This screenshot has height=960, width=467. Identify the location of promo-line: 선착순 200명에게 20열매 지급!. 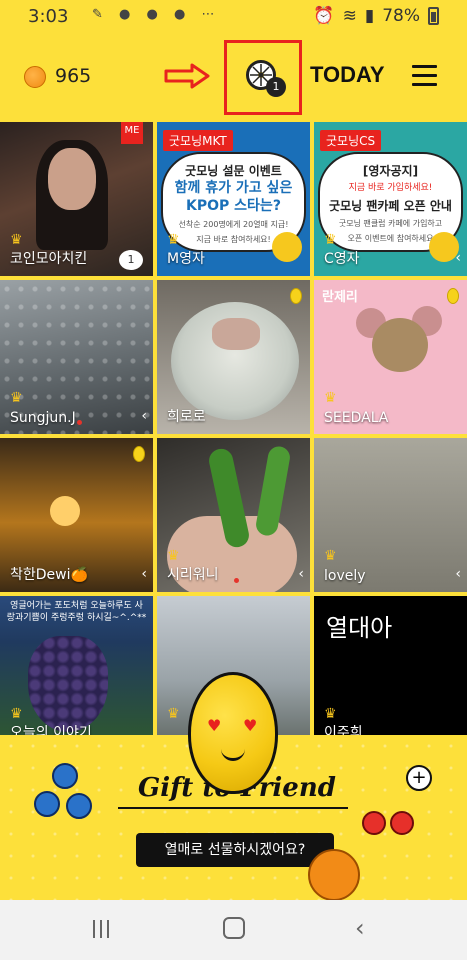
(233, 224).